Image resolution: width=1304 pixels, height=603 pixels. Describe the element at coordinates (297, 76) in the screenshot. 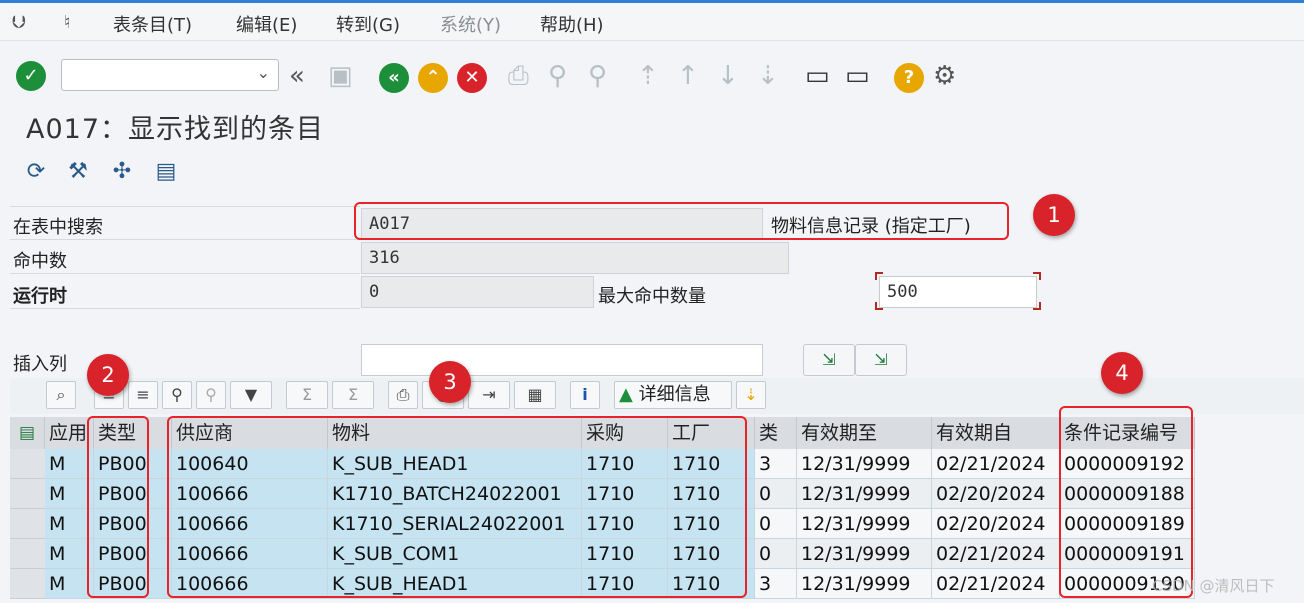

I see `collapse-left-icon: «` at that location.